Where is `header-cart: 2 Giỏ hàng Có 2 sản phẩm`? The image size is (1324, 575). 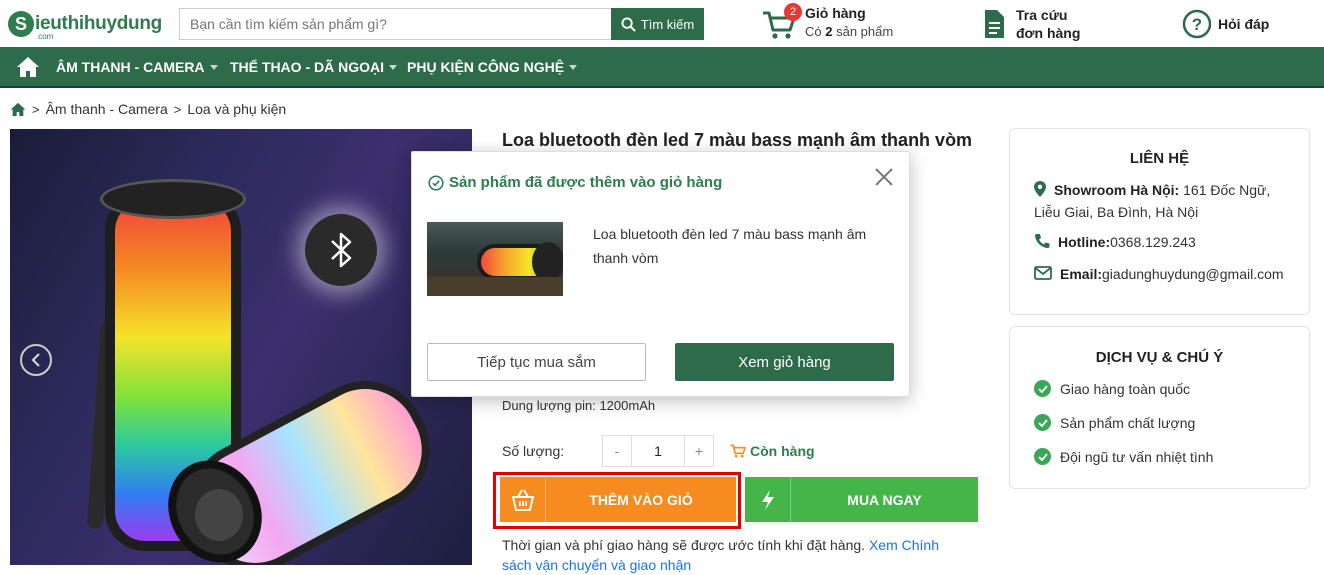
header-cart: 2 Giỏ hàng Có 2 sản phẩm is located at coordinates (837, 23).